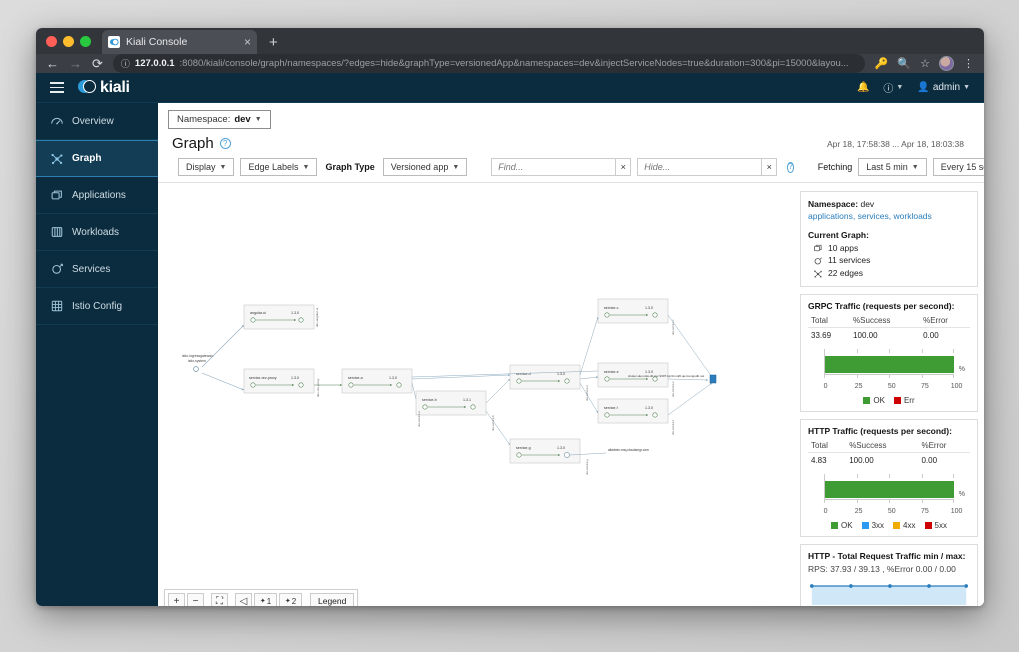 The height and width of the screenshot is (652, 1019). I want to click on hide-input, so click(699, 167).